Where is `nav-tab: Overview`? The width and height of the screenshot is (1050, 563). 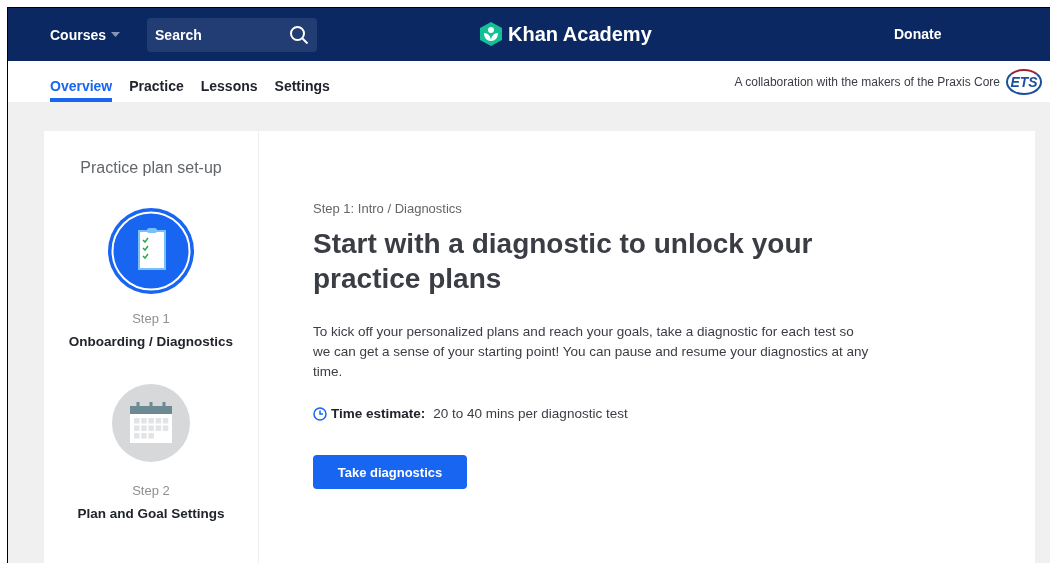
nav-tab: Overview is located at coordinates (81, 81).